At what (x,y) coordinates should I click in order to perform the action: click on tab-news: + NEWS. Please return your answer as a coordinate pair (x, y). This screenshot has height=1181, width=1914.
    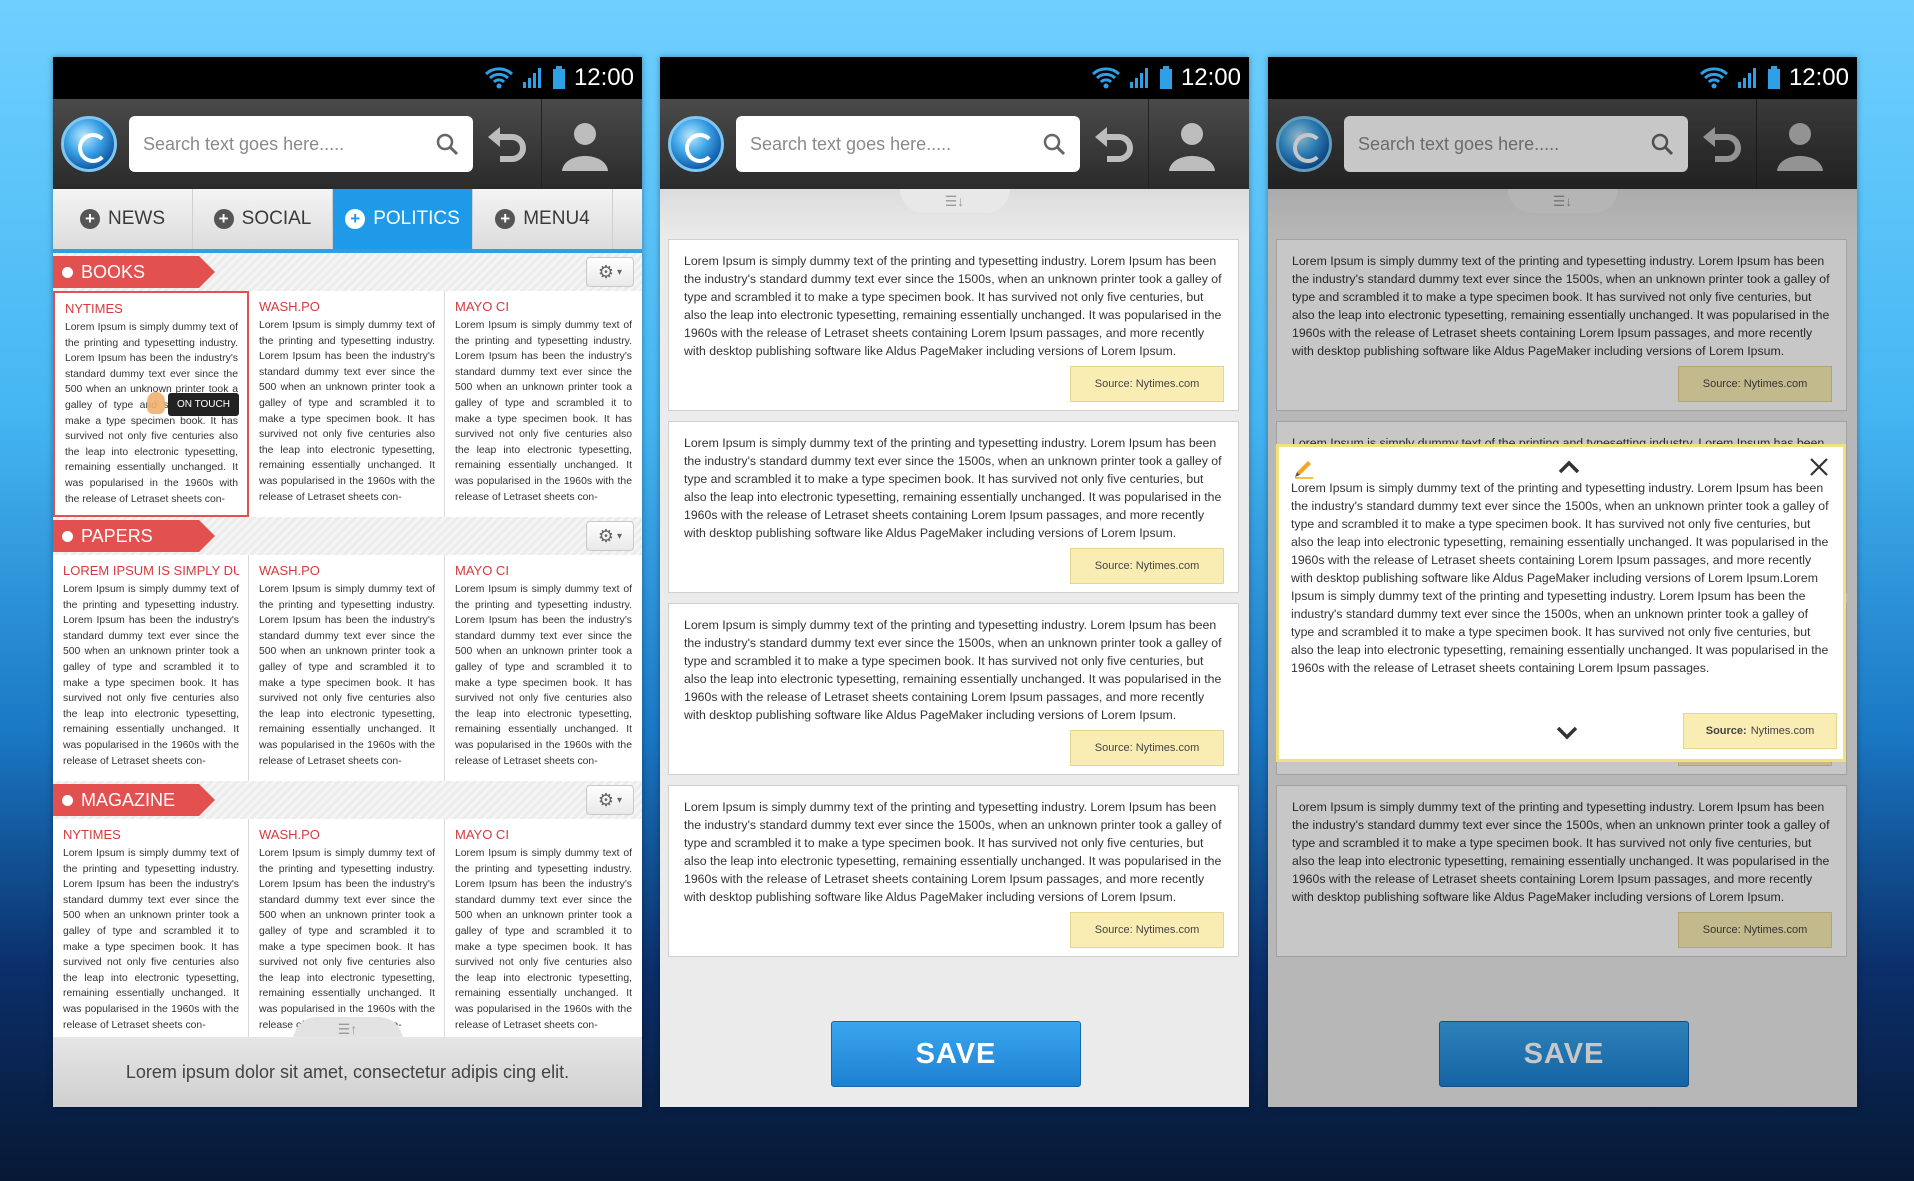
    Looking at the image, I should click on (123, 219).